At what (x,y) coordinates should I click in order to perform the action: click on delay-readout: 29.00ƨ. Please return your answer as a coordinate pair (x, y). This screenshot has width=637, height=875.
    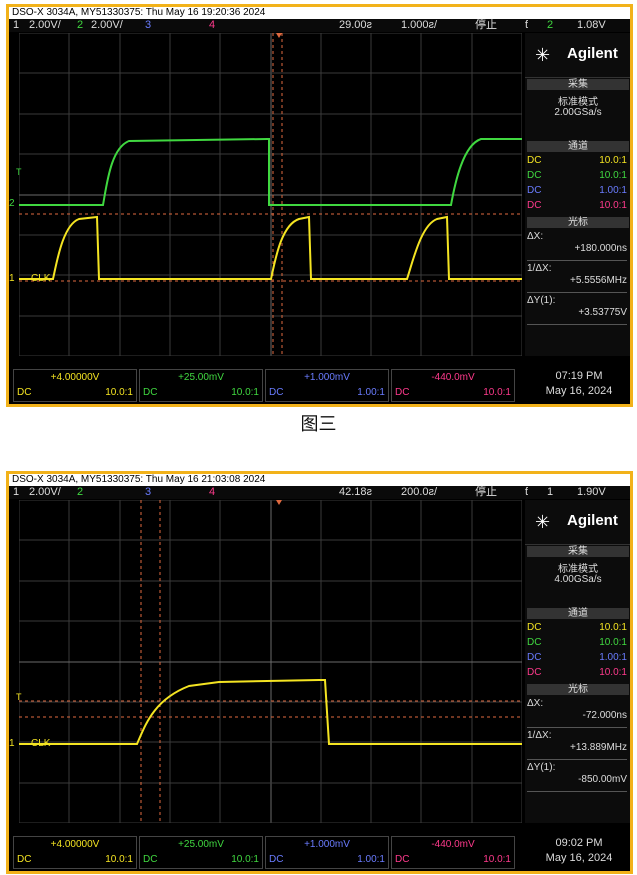
    Looking at the image, I should click on (355, 25).